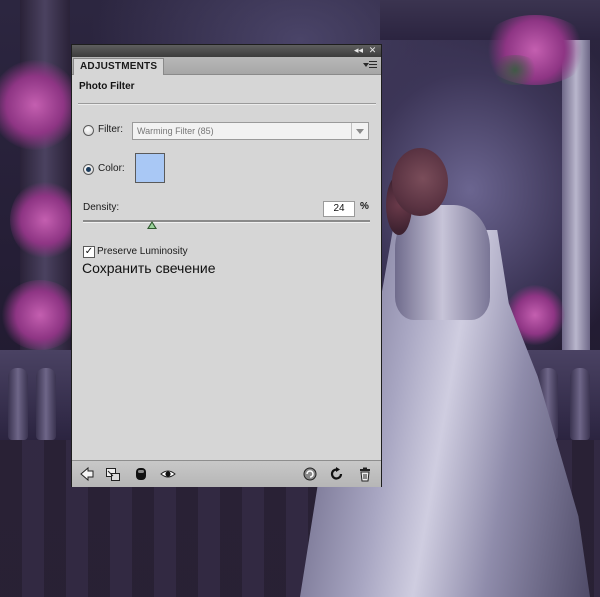 The width and height of the screenshot is (600, 597). Describe the element at coordinates (226, 66) in the screenshot. I see `tab-bar: ADJUSTMENTS` at that location.